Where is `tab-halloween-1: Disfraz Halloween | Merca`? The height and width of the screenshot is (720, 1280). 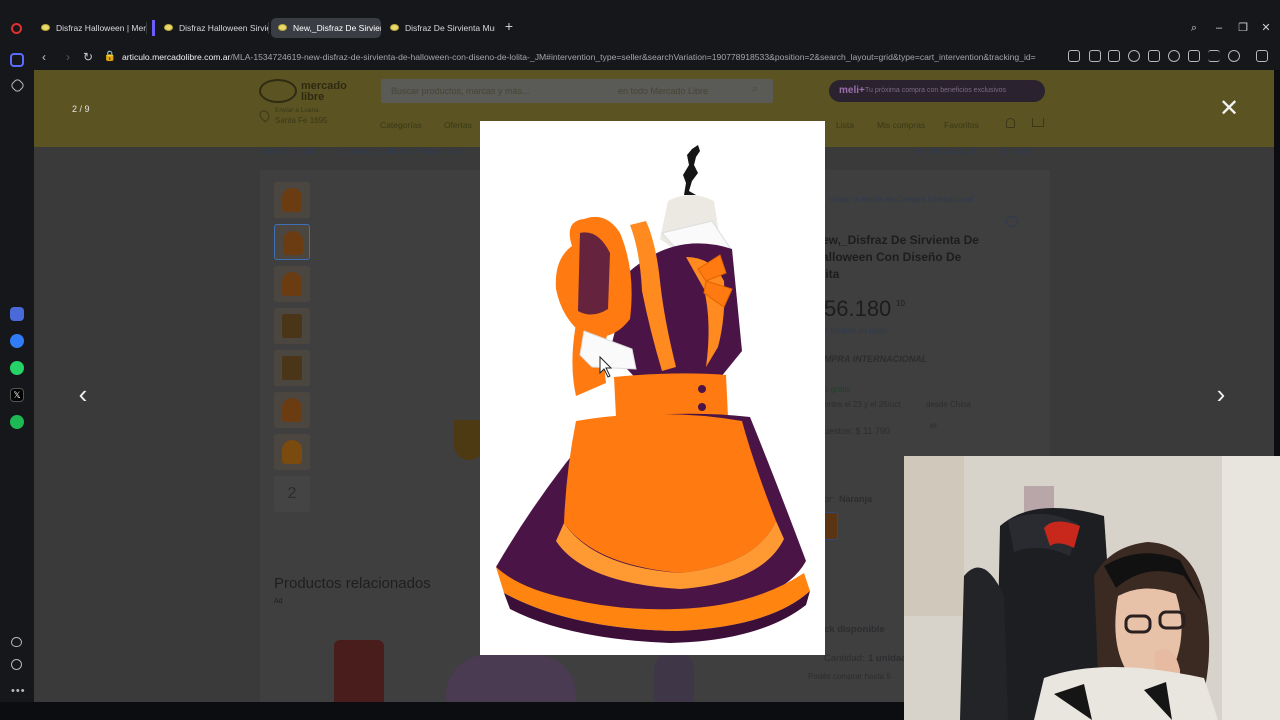 tab-halloween-1: Disfraz Halloween | Merca is located at coordinates (90, 28).